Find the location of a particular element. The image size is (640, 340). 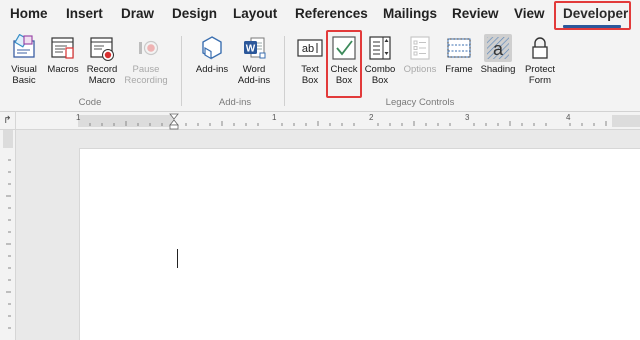

macros-label: Macros is located at coordinates (63, 69).